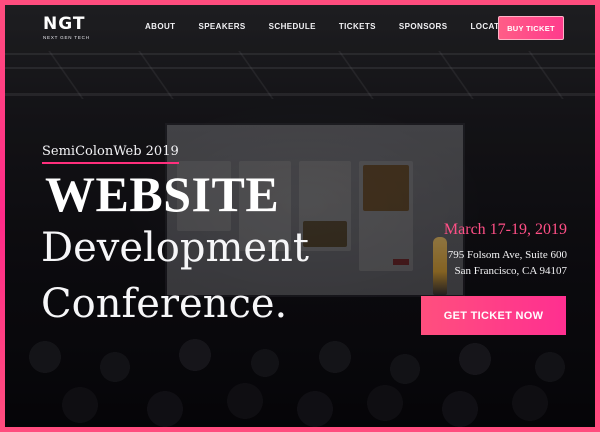 This screenshot has height=432, width=600. What do you see at coordinates (175, 248) in the screenshot?
I see `hero-title-line-2: Development` at bounding box center [175, 248].